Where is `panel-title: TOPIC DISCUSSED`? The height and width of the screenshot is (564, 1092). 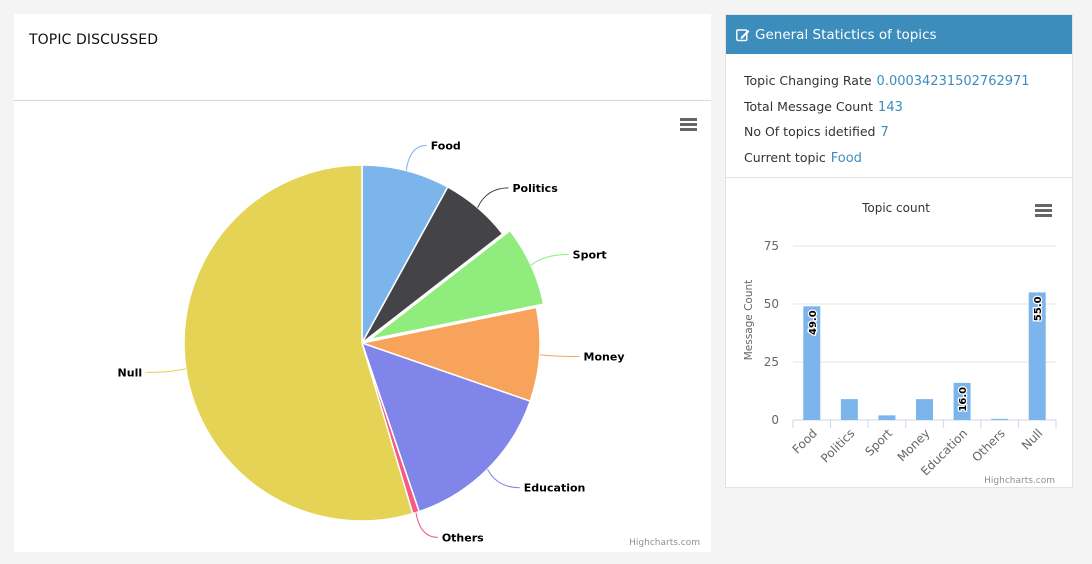
panel-title: TOPIC DISCUSSED is located at coordinates (94, 40).